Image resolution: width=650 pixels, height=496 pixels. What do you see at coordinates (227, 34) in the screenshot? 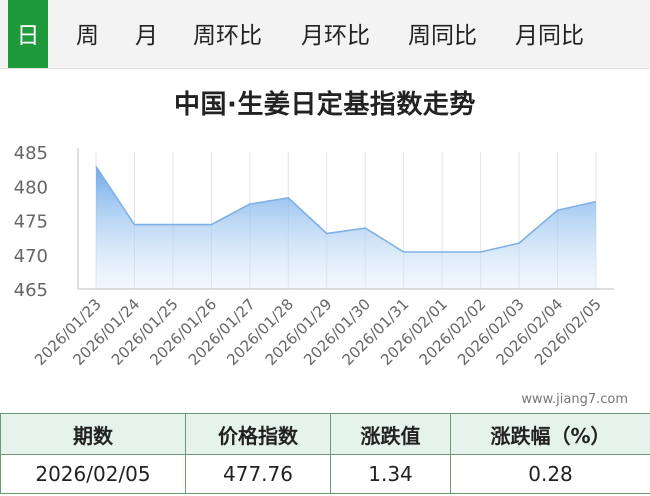
I see `tab-week-over-week: 周环比` at bounding box center [227, 34].